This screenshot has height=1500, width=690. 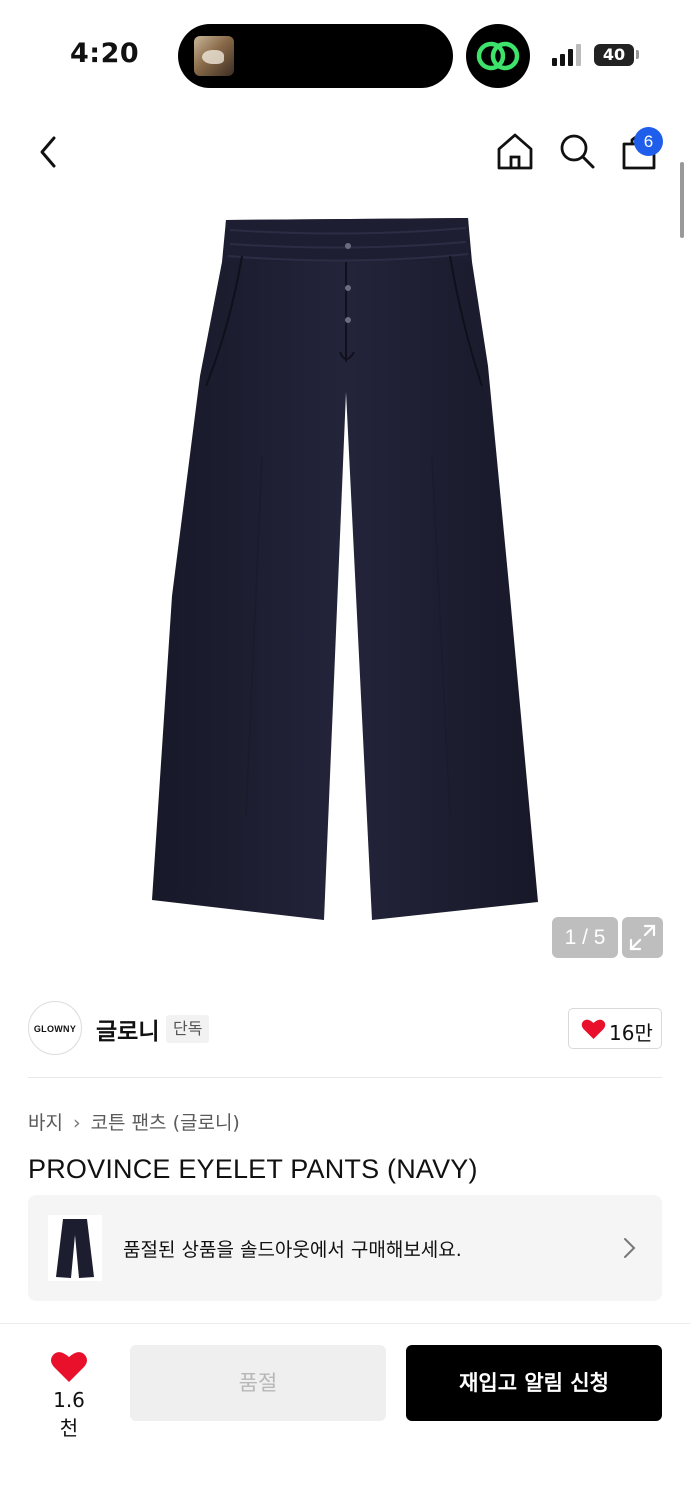 I want to click on soldout-banner-text: 품절된 상품을 솔드아웃에서 구매해보세요., so click(x=292, y=1250).